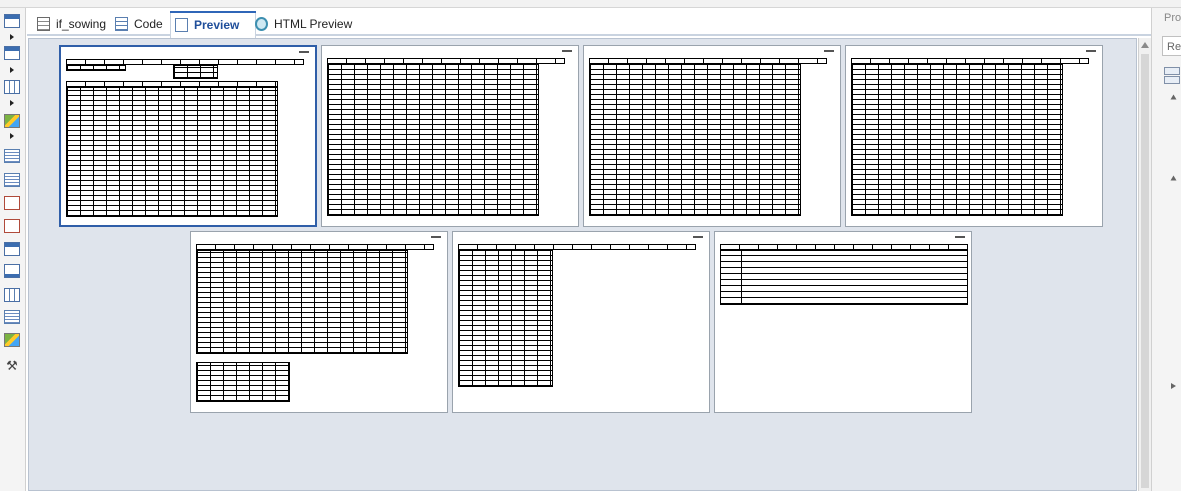 The height and width of the screenshot is (491, 1181). What do you see at coordinates (313, 24) in the screenshot?
I see `tab-label: HTML Preview` at bounding box center [313, 24].